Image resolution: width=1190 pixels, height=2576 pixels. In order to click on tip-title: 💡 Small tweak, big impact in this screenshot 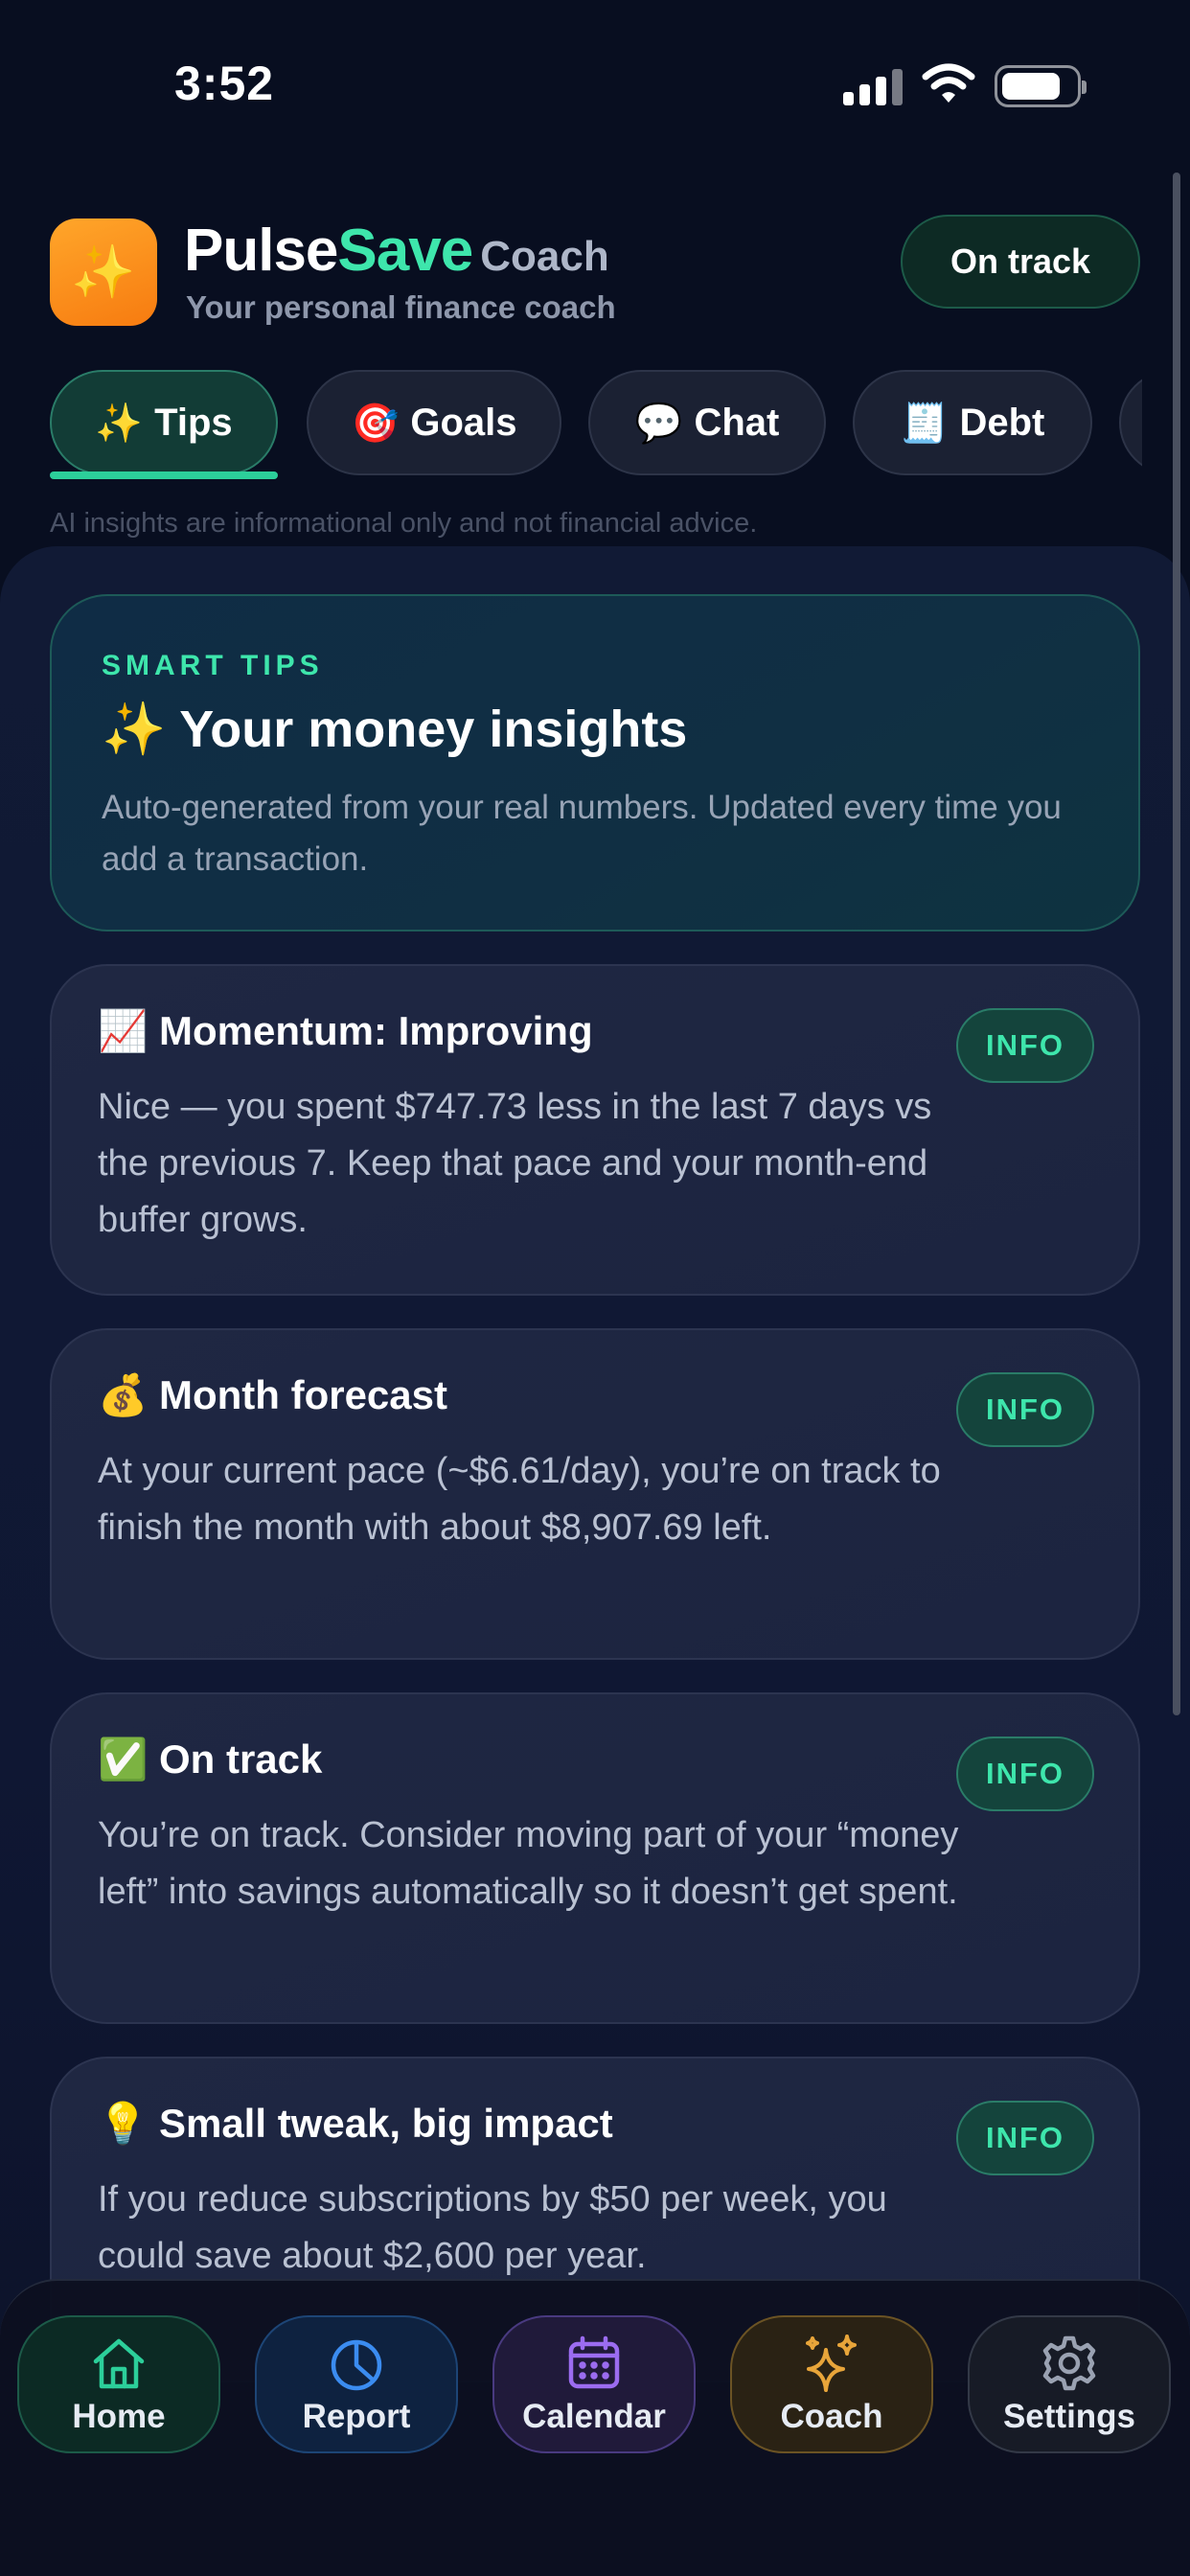, I will do `click(356, 2124)`.